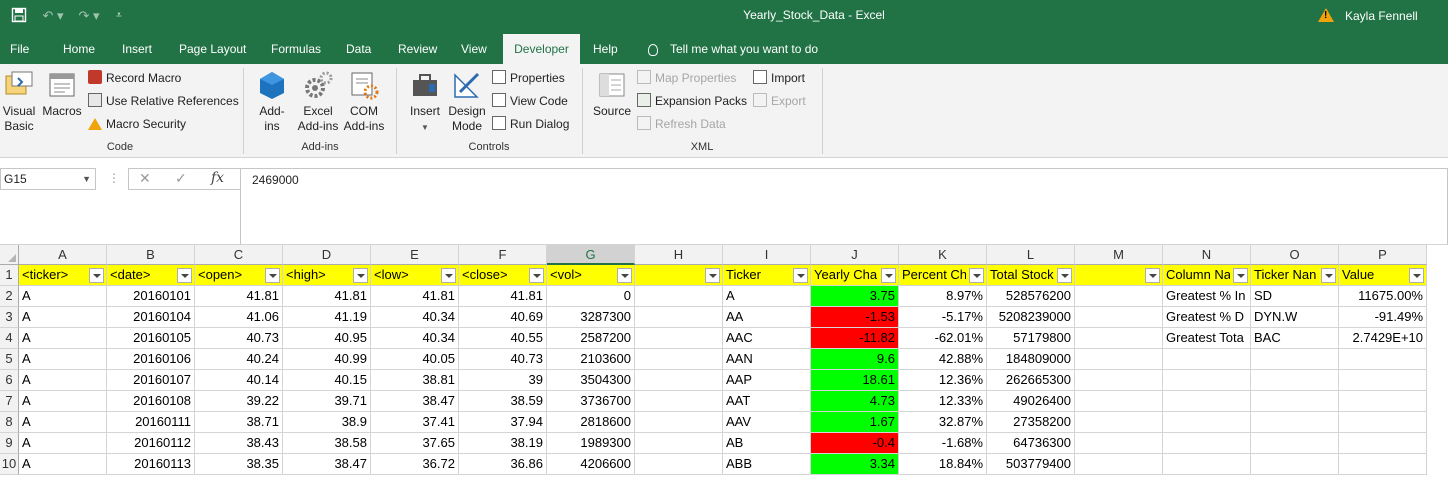 This screenshot has width=1448, height=481. What do you see at coordinates (1383, 275) in the screenshot?
I see `header-cell: Value` at bounding box center [1383, 275].